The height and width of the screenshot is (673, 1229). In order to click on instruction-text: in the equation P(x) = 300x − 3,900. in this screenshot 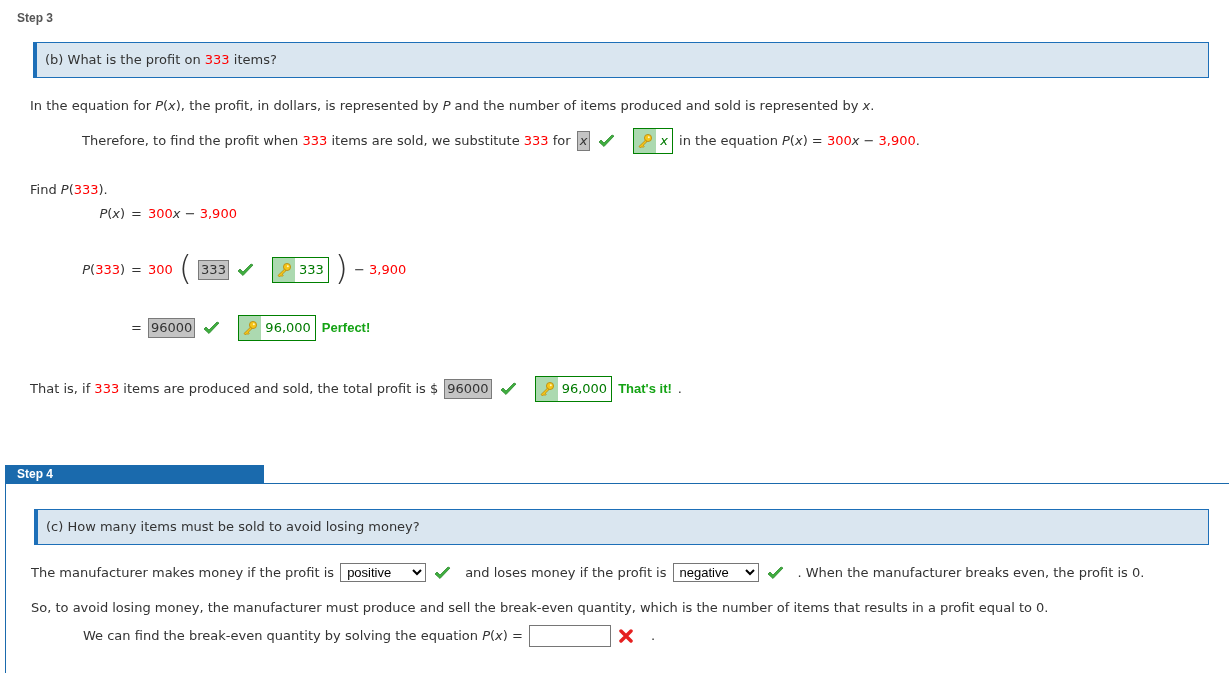, I will do `click(799, 141)`.